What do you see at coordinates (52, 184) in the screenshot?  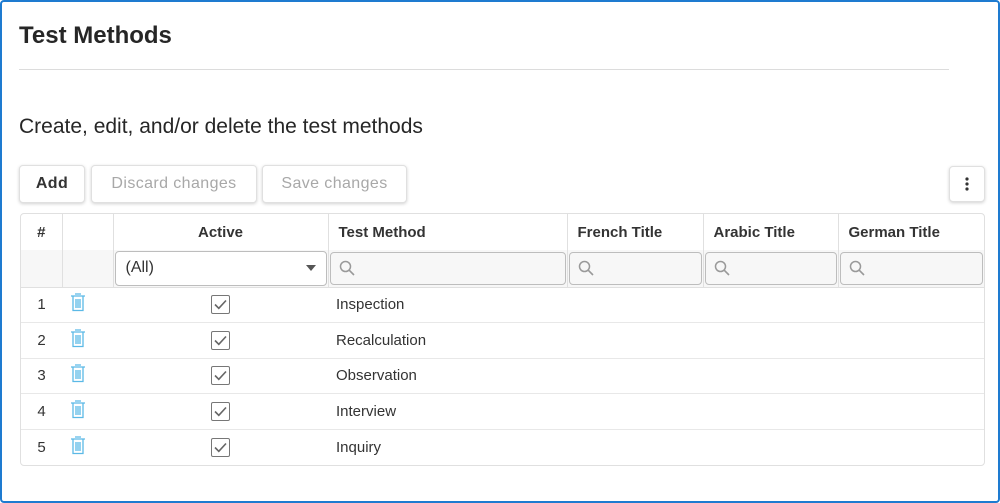 I see `add-button: Add` at bounding box center [52, 184].